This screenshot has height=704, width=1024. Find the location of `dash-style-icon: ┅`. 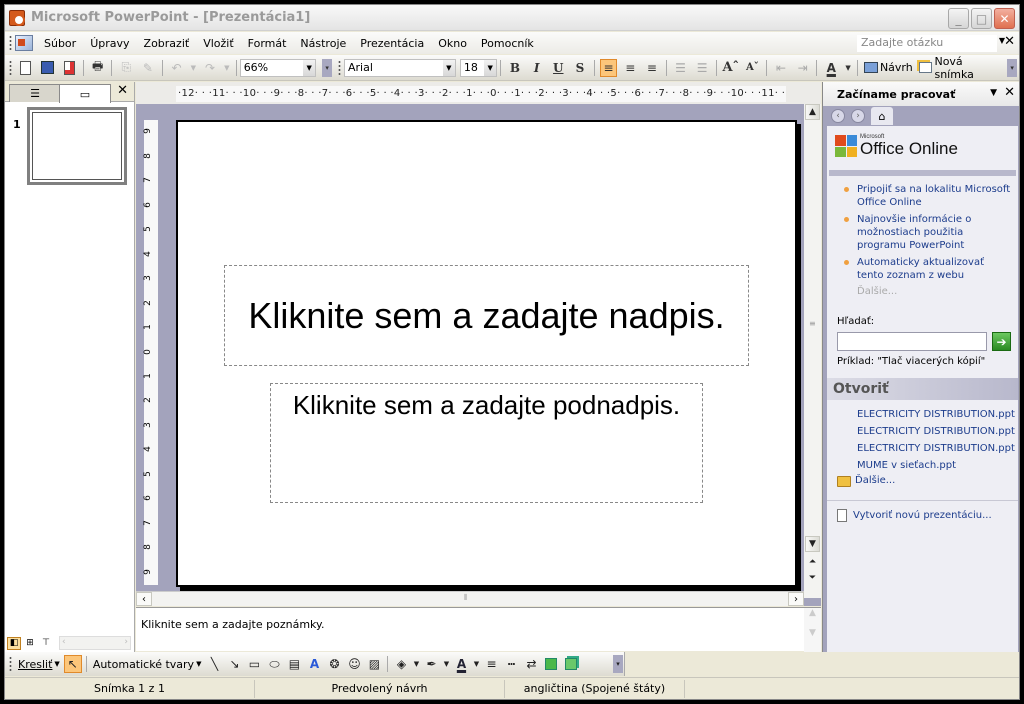

dash-style-icon: ┅ is located at coordinates (511, 664).